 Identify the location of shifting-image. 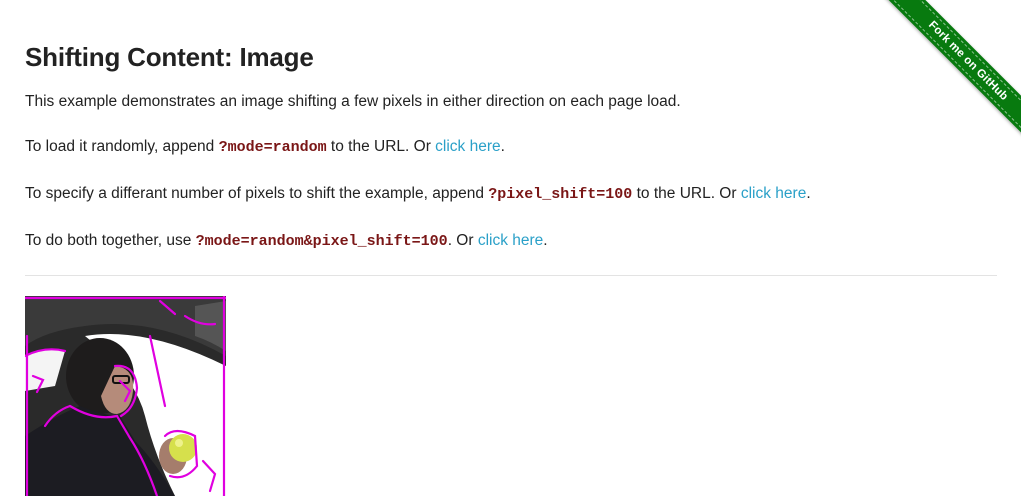
(125, 396).